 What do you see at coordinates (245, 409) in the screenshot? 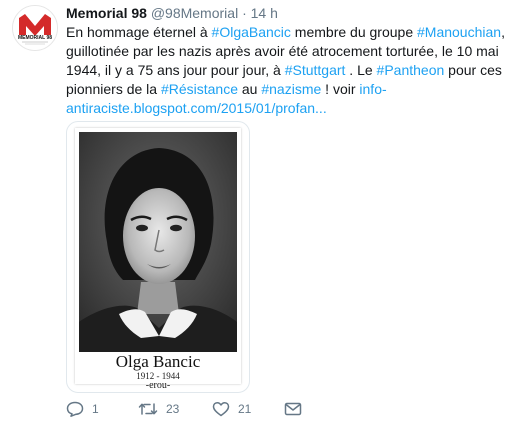
I see `like-count: 21` at bounding box center [245, 409].